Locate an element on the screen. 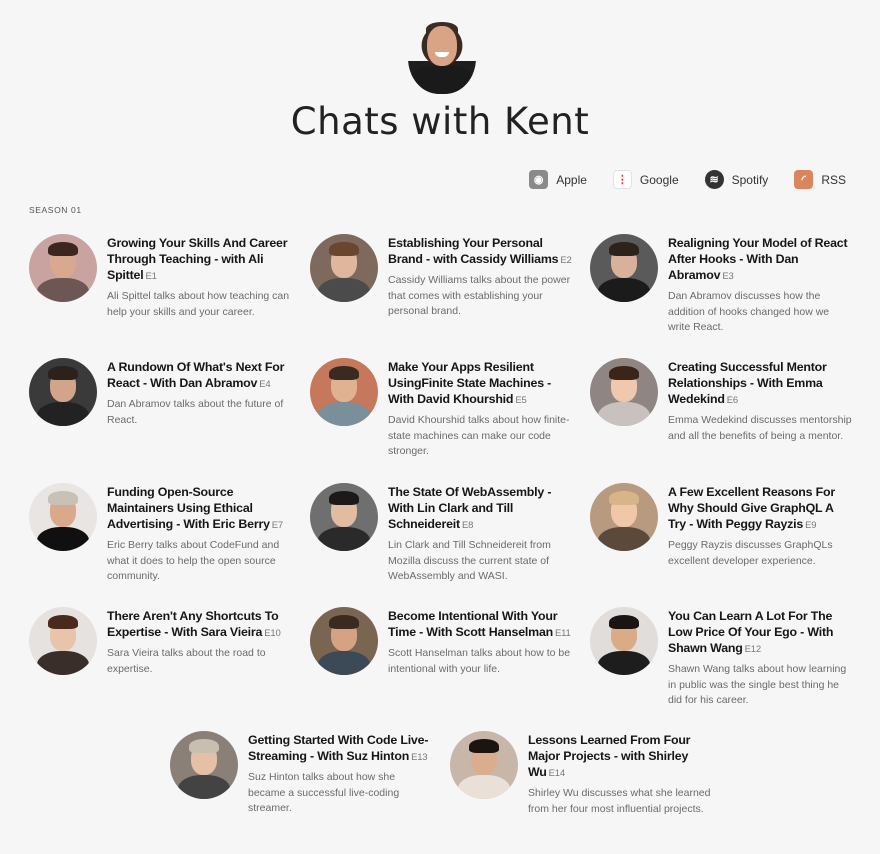 The image size is (880, 854). platform-link-rss: ◜ RSS is located at coordinates (820, 179).